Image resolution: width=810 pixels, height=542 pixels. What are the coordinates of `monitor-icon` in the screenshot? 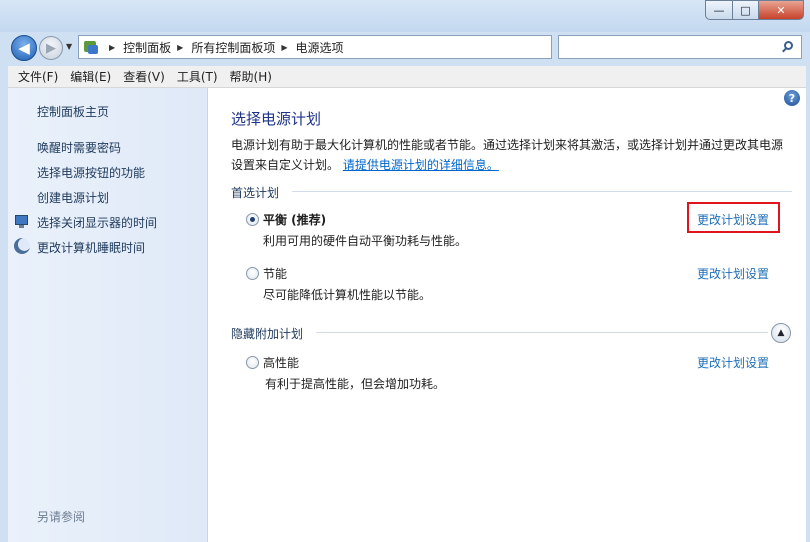 It's located at (22, 221).